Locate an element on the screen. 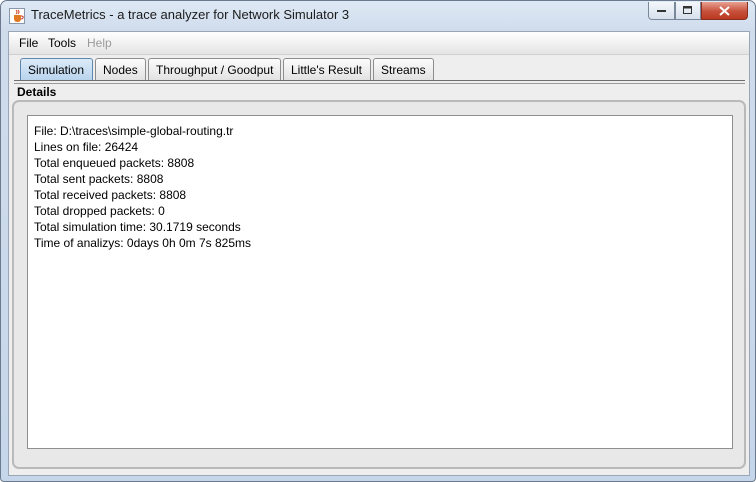 This screenshot has height=482, width=756. menu-tools: Tools is located at coordinates (62, 43).